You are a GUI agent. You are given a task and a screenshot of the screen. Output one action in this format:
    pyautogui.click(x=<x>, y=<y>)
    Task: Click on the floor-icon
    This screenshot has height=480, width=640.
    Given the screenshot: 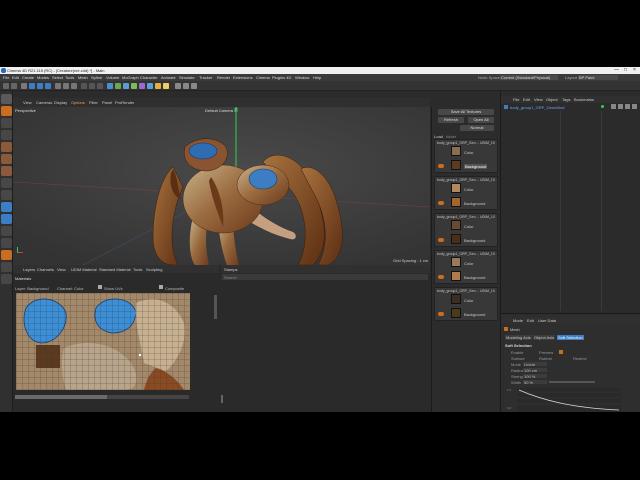 What is the action you would take?
    pyautogui.click(x=150, y=86)
    